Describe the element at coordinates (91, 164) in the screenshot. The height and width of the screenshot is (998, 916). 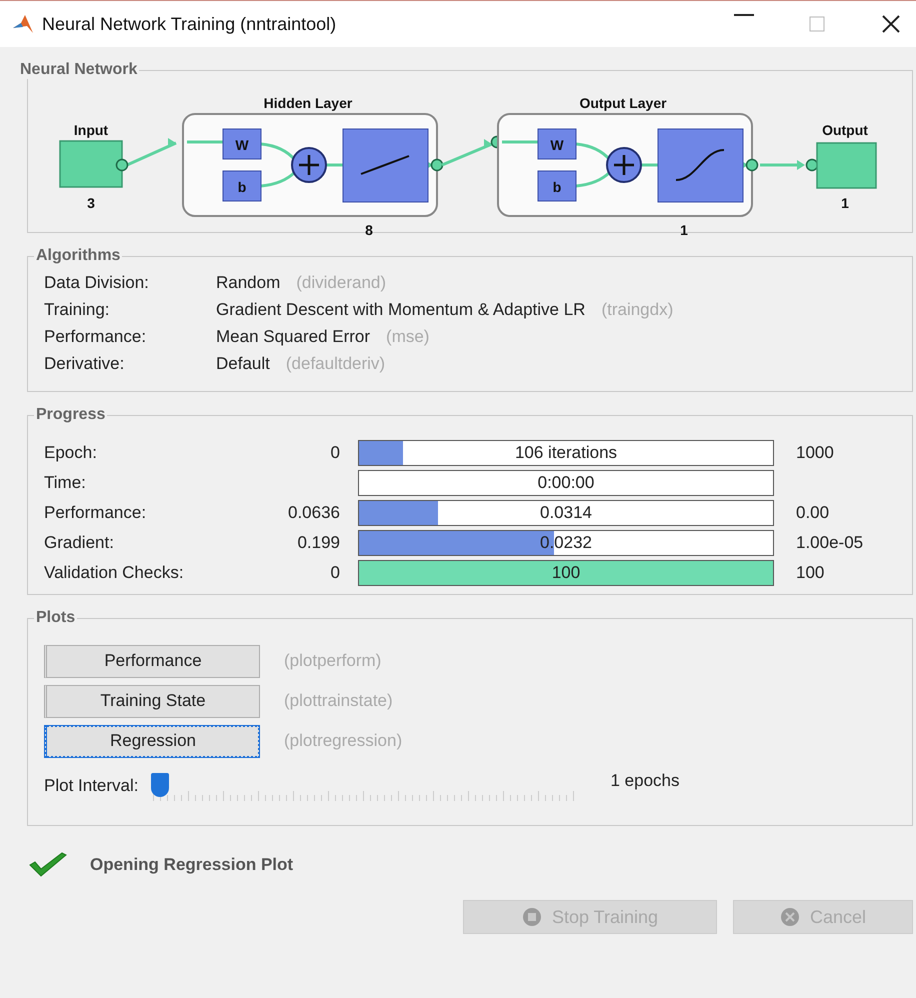
I see `input-block` at that location.